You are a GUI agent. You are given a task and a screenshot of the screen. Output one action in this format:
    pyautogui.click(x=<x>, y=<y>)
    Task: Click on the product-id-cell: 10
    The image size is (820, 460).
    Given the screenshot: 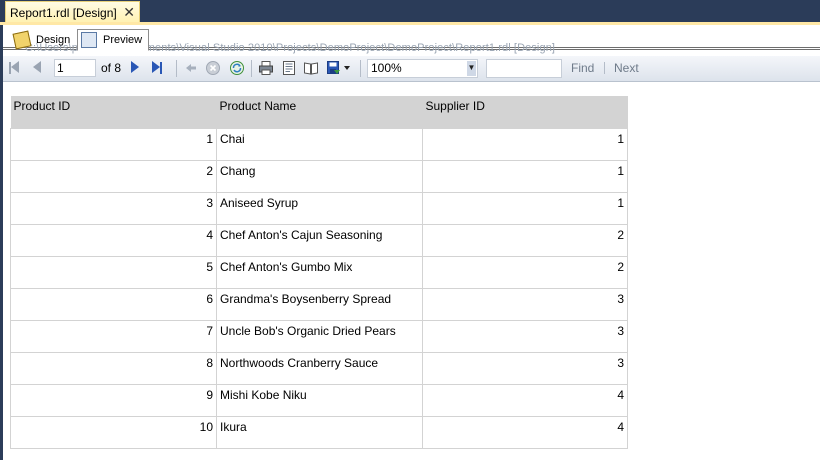 What is the action you would take?
    pyautogui.click(x=113, y=432)
    